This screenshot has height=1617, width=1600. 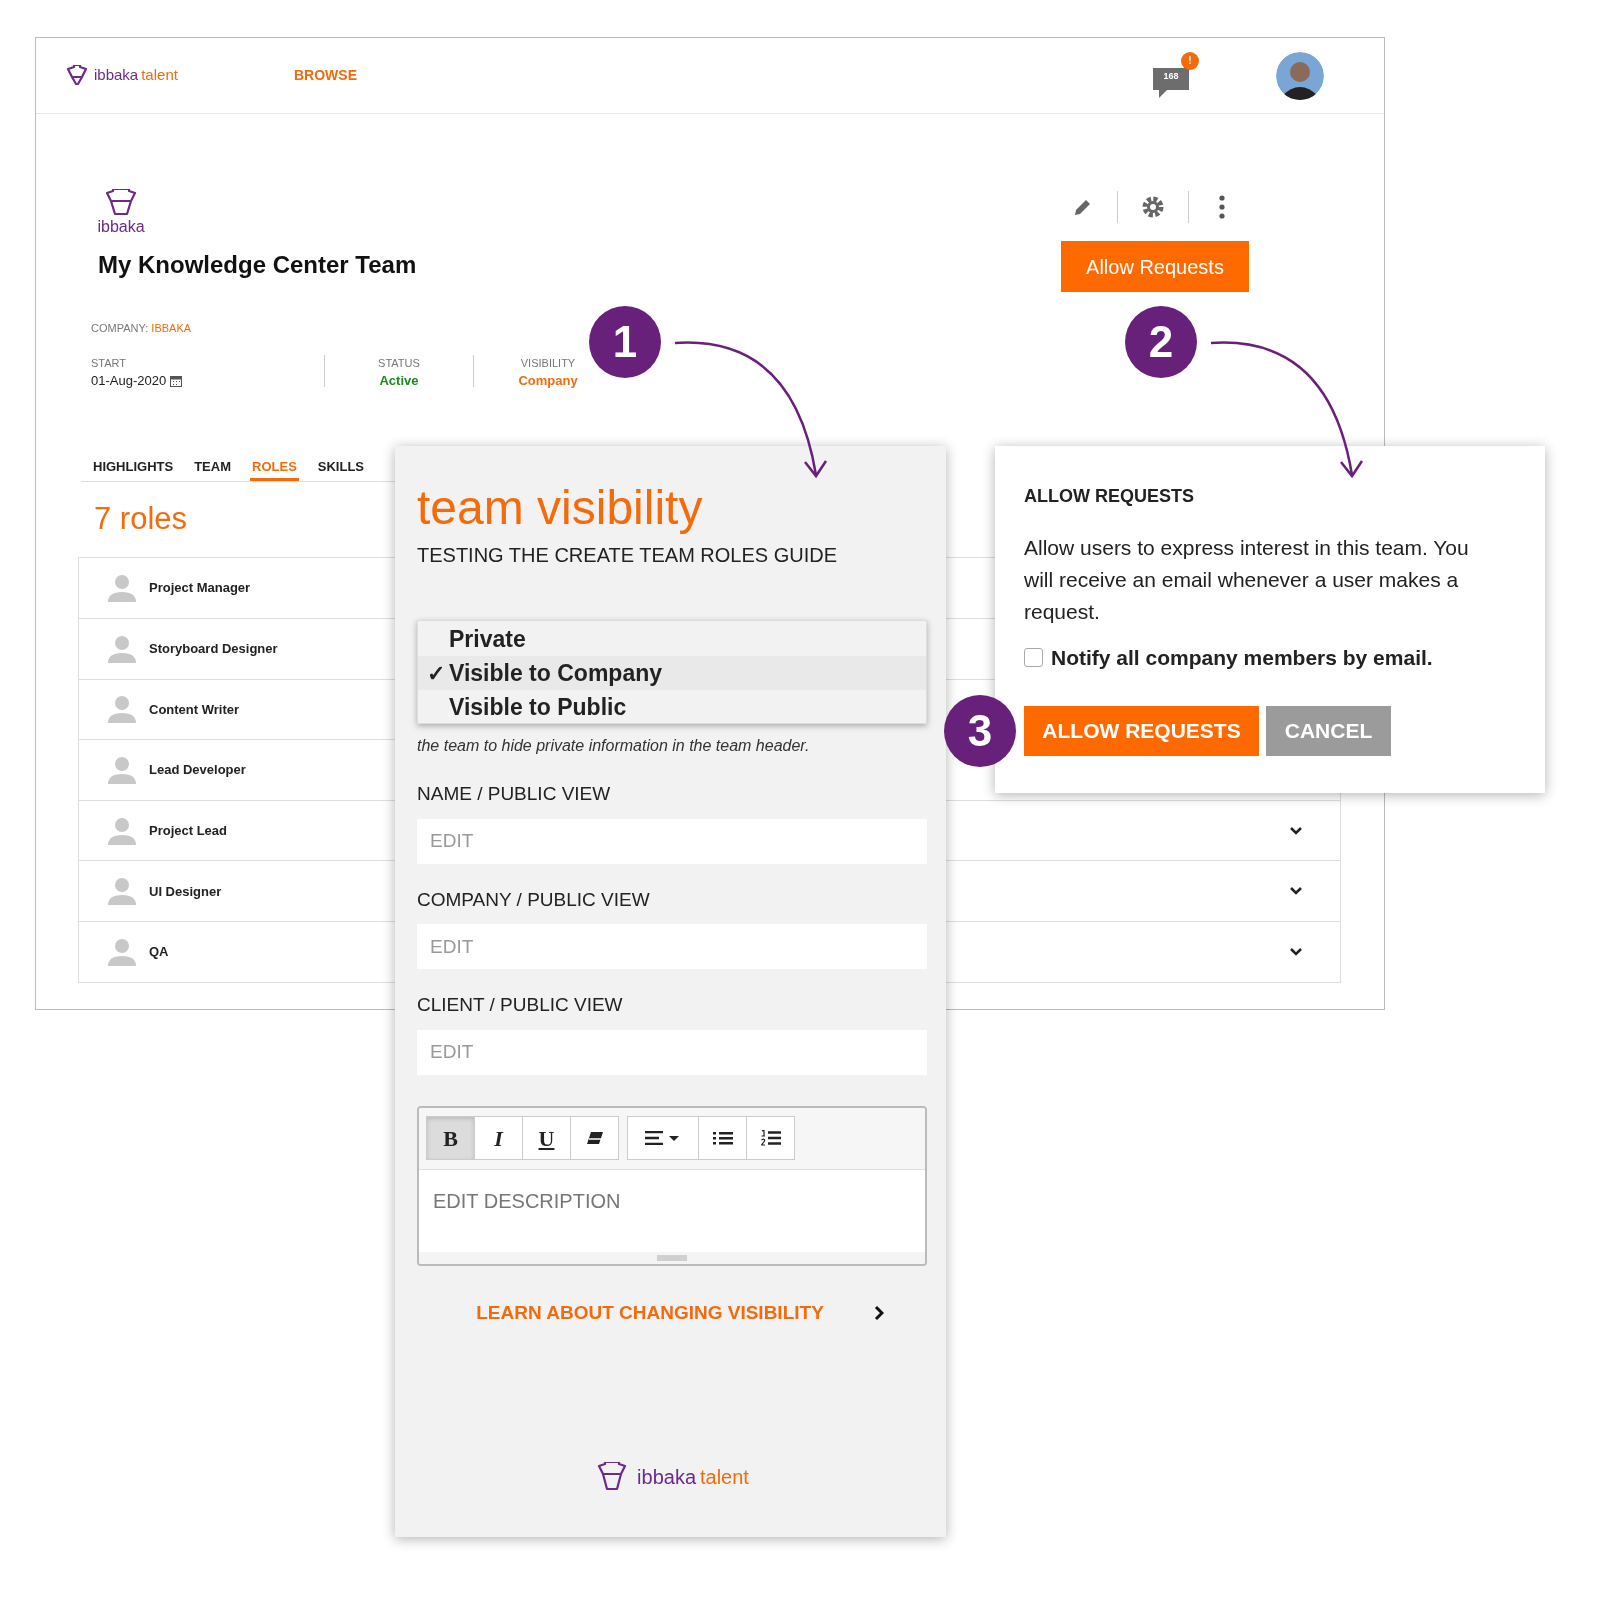 What do you see at coordinates (1153, 207) in the screenshot?
I see `settings-icon` at bounding box center [1153, 207].